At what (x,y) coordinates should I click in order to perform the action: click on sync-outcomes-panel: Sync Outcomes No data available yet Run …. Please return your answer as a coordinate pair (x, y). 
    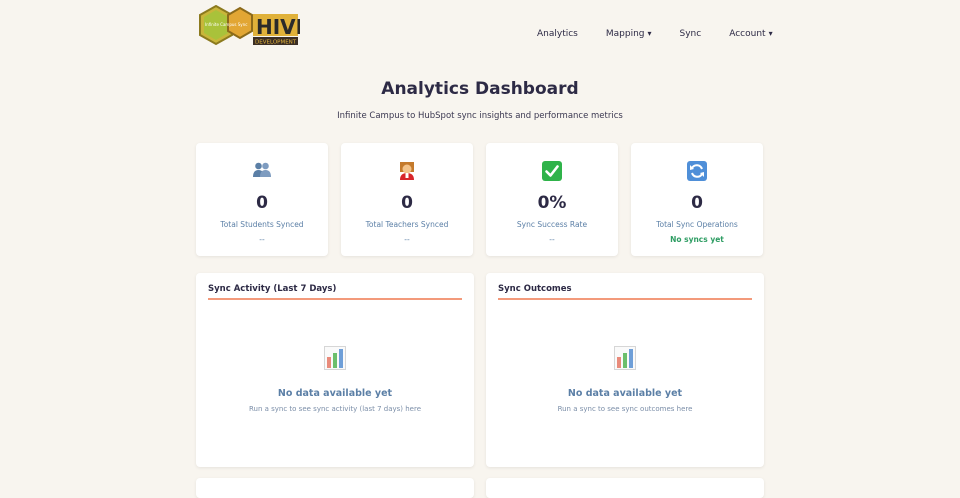
    Looking at the image, I should click on (625, 370).